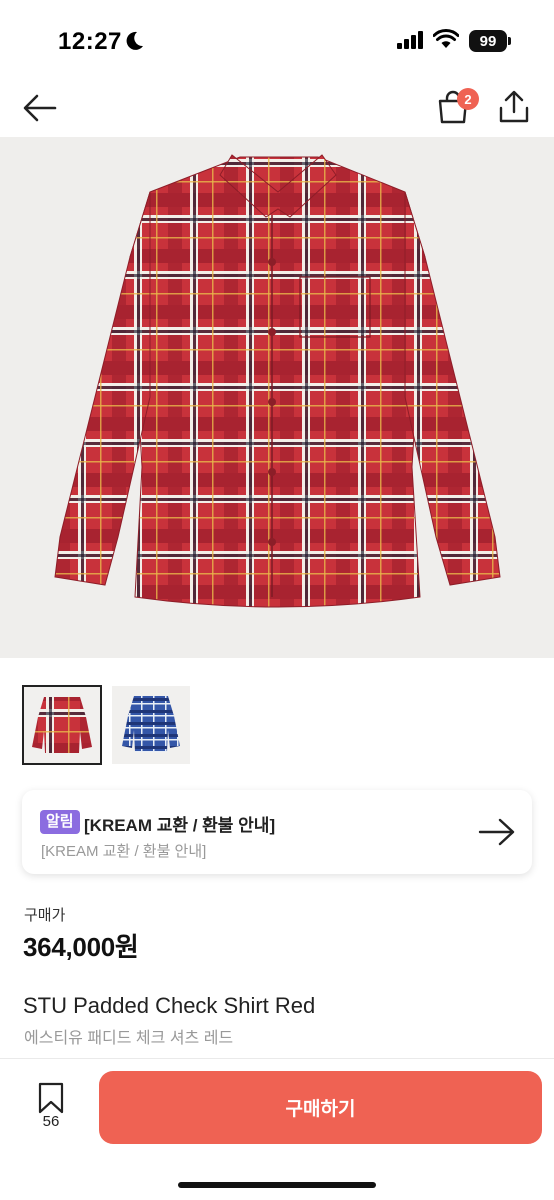 The image size is (554, 1200). Describe the element at coordinates (514, 107) in the screenshot. I see `share-icon` at that location.